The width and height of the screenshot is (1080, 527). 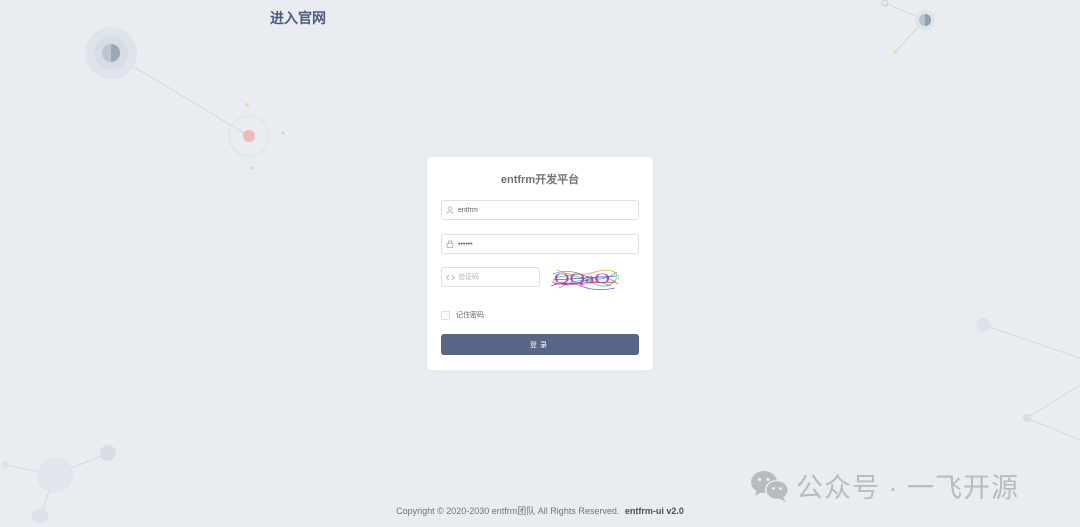 What do you see at coordinates (498, 277) in the screenshot?
I see `captcha-input` at bounding box center [498, 277].